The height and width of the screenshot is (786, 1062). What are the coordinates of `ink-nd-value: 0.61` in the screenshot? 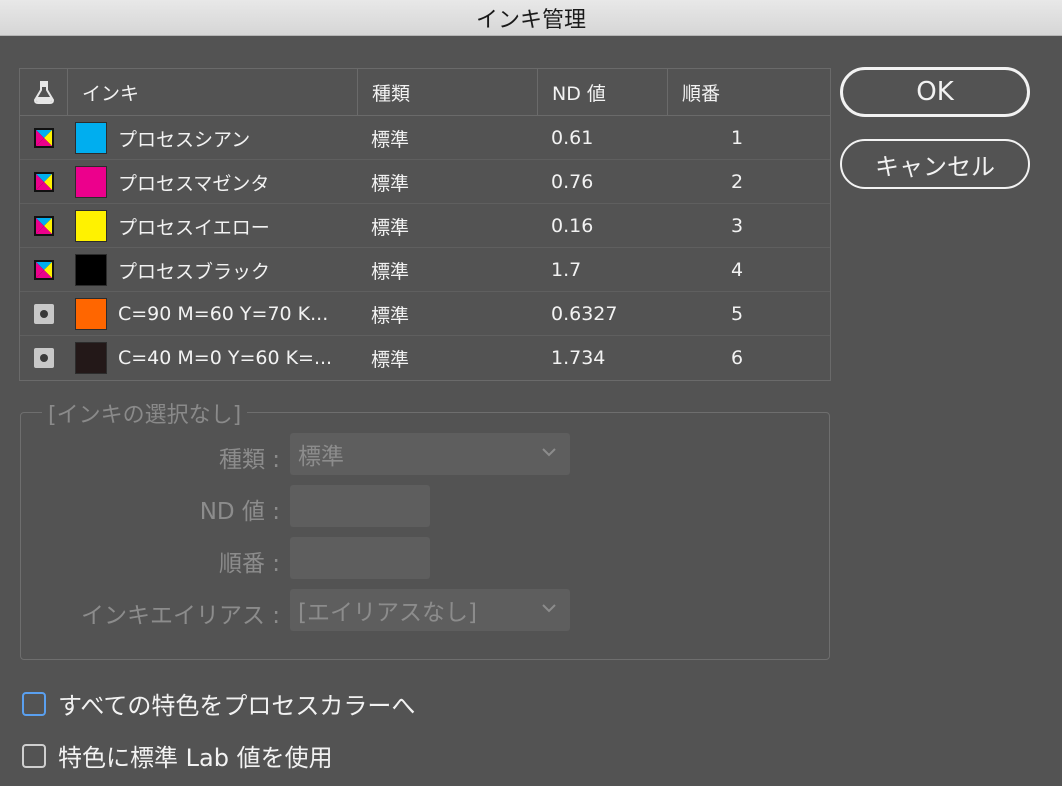 It's located at (572, 138).